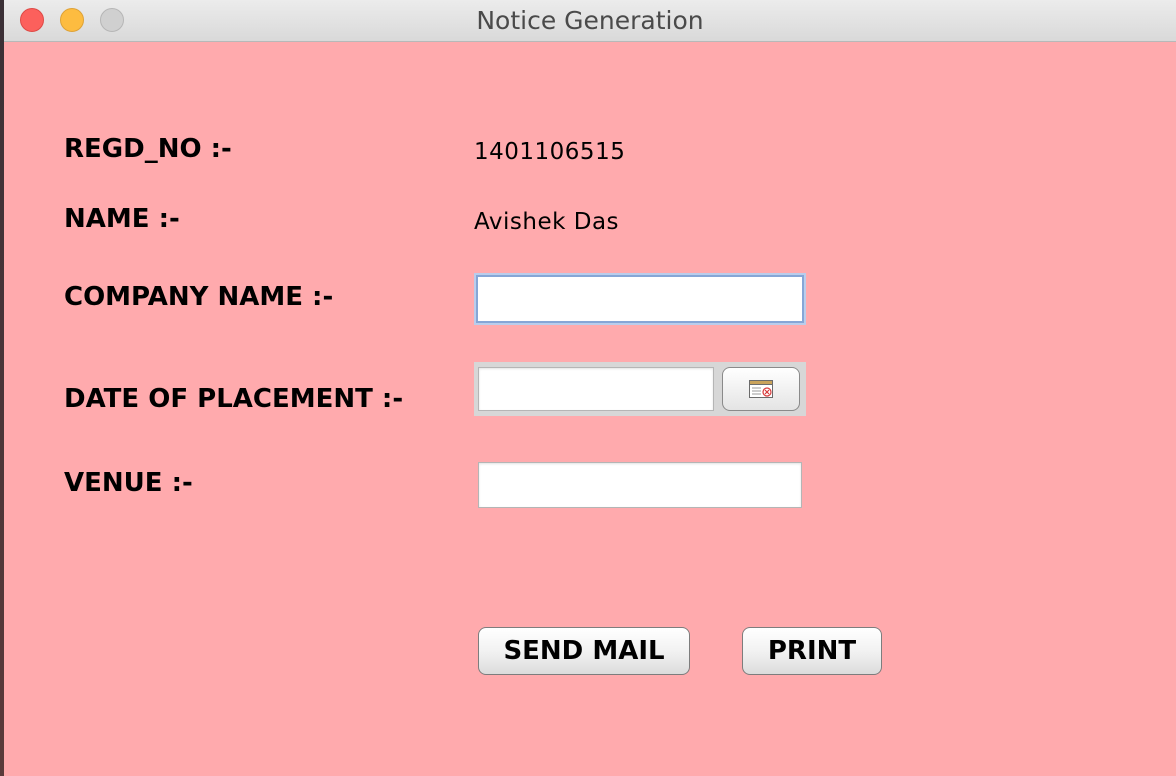  What do you see at coordinates (812, 651) in the screenshot?
I see `print-button: PRINT` at bounding box center [812, 651].